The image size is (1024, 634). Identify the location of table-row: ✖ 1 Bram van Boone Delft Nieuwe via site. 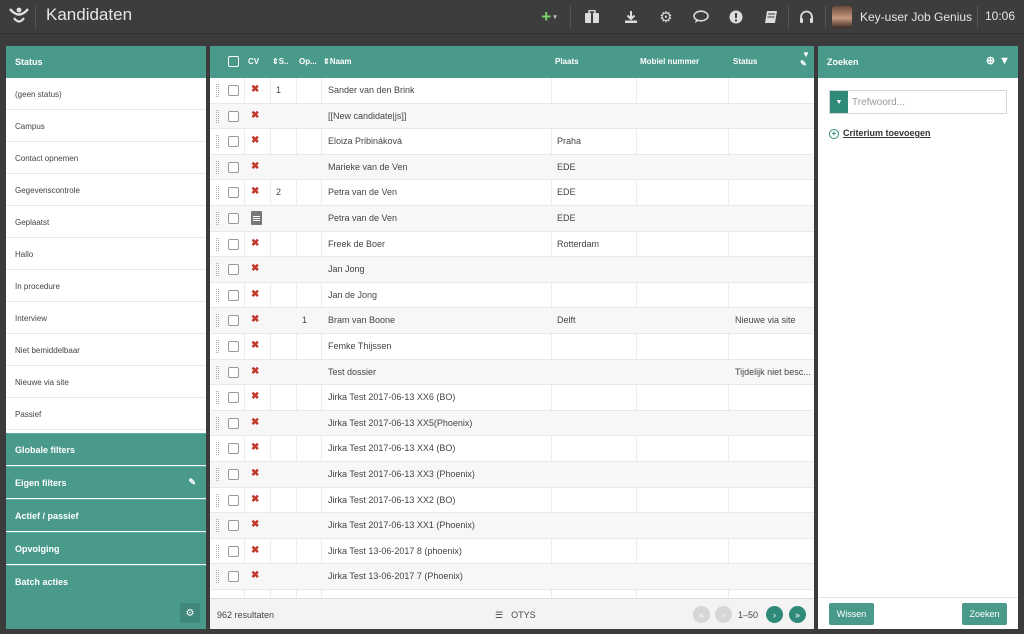
(512, 321).